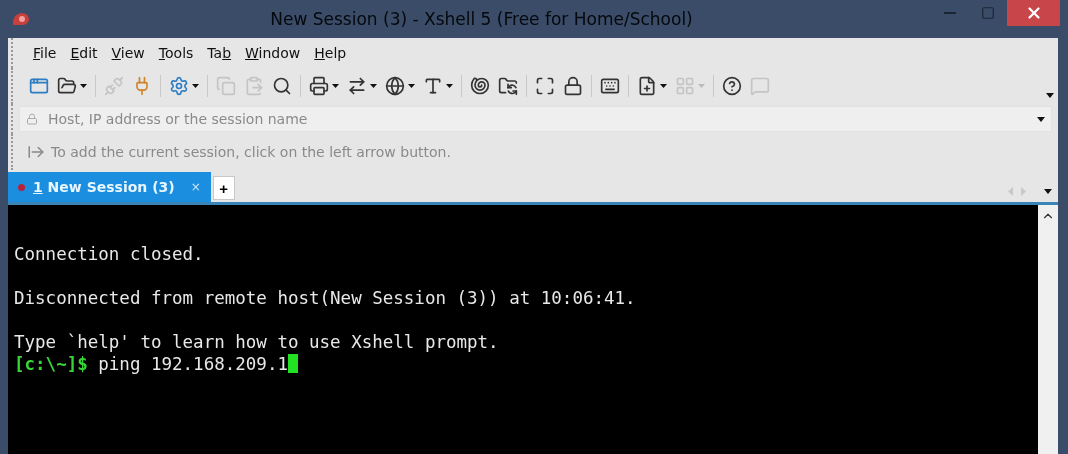 The width and height of the screenshot is (1068, 454). I want to click on terminal-line: Disconnected from remote host(New Session (3)) at 10:06:41., so click(325, 298).